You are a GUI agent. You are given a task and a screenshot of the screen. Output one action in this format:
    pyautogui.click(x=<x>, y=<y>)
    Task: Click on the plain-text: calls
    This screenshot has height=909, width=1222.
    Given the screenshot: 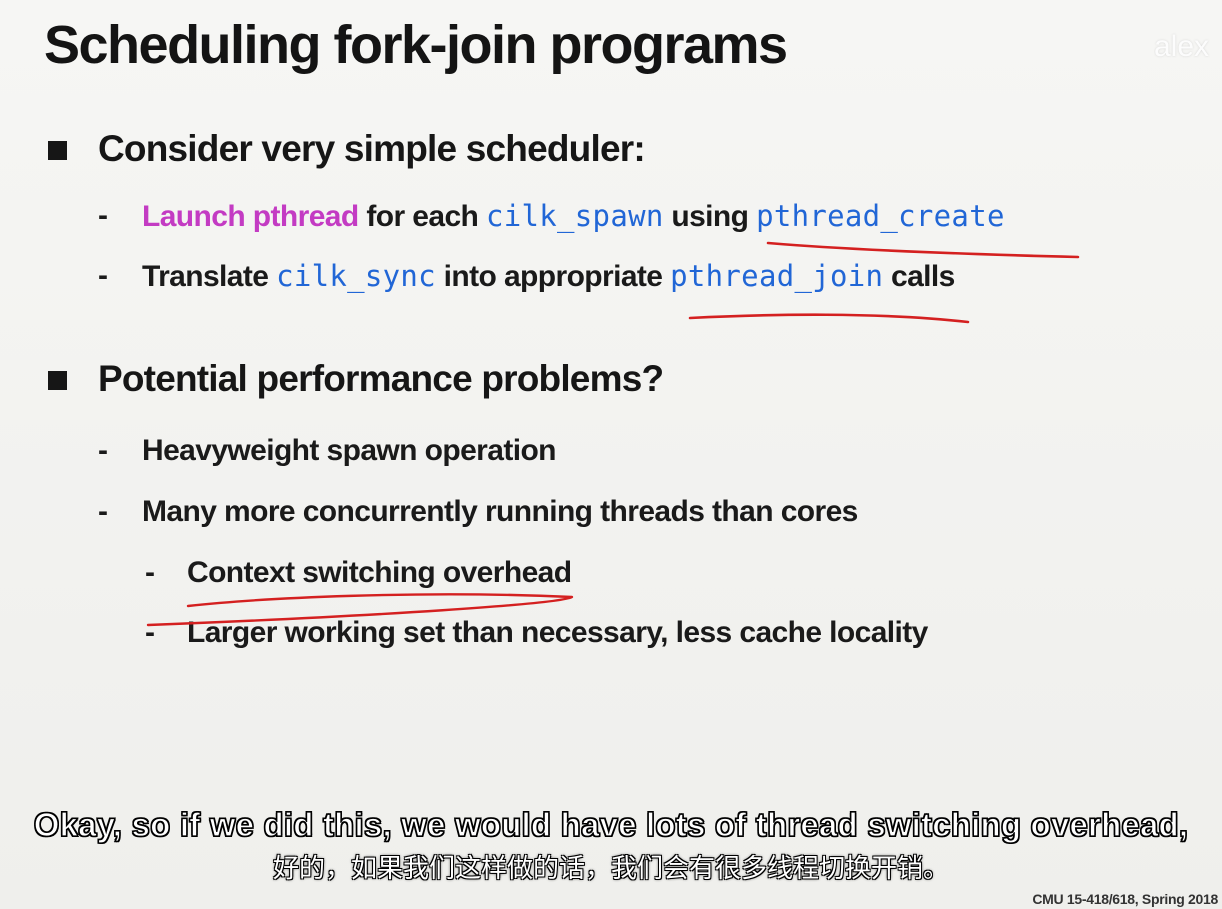 What is the action you would take?
    pyautogui.click(x=919, y=276)
    